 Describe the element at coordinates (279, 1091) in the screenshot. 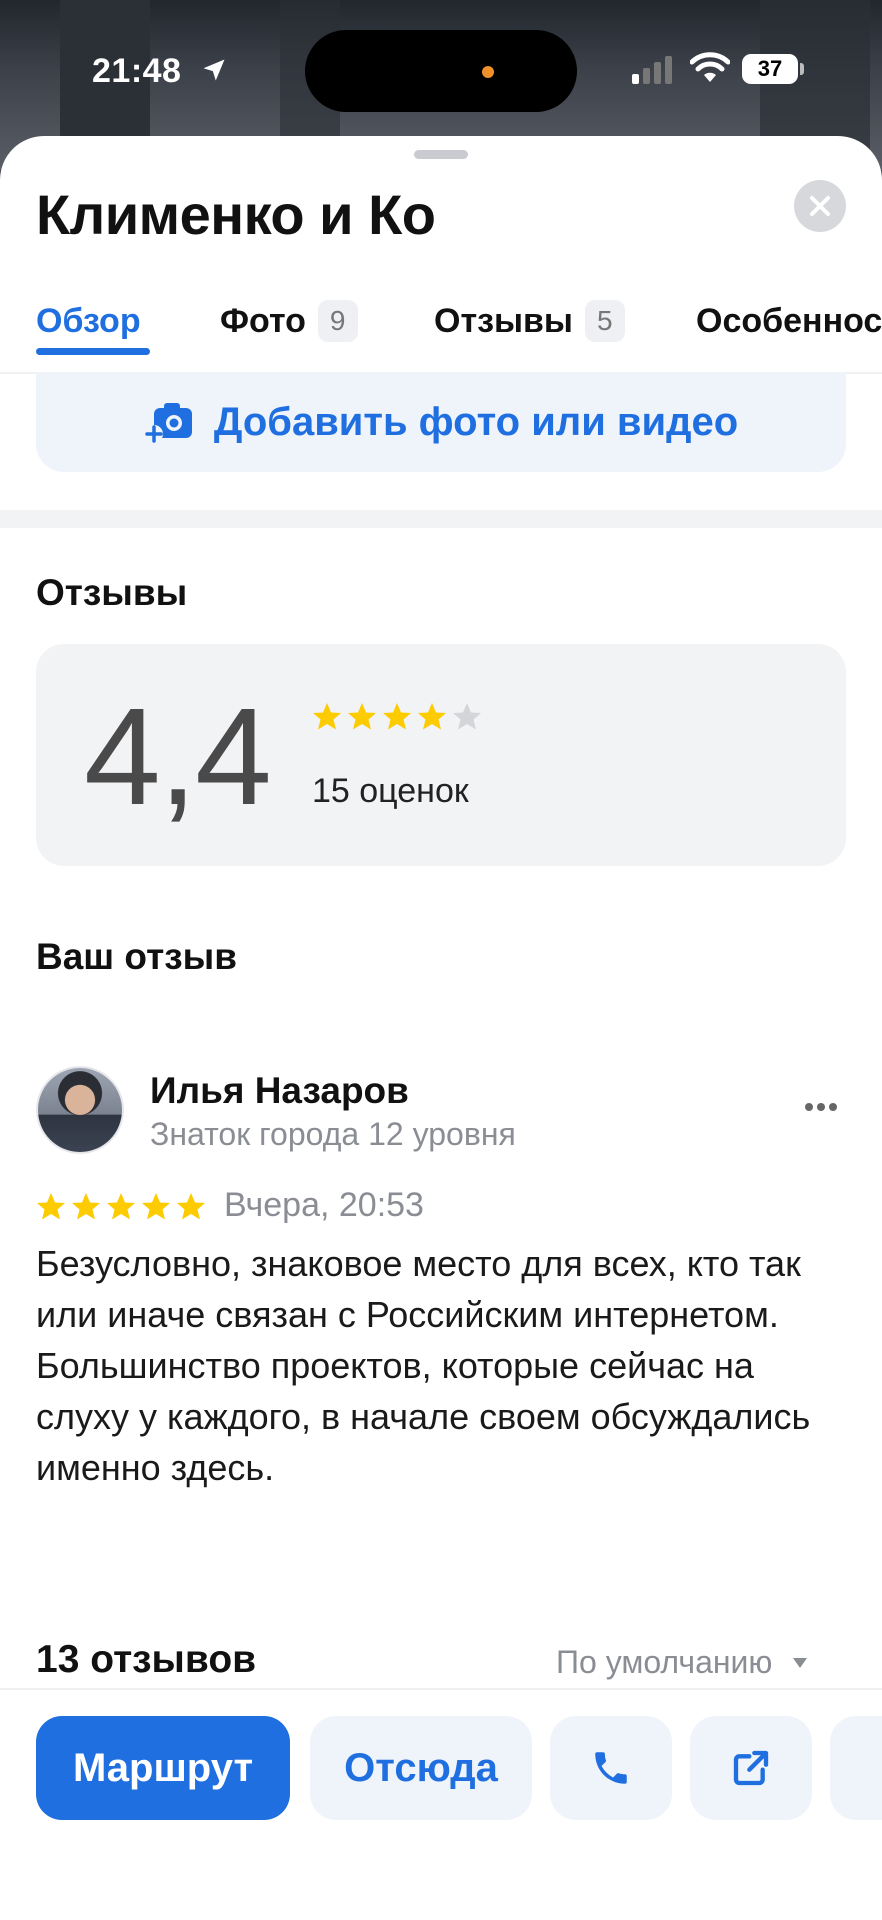

I see `review-author-name: Илья Назаров` at that location.